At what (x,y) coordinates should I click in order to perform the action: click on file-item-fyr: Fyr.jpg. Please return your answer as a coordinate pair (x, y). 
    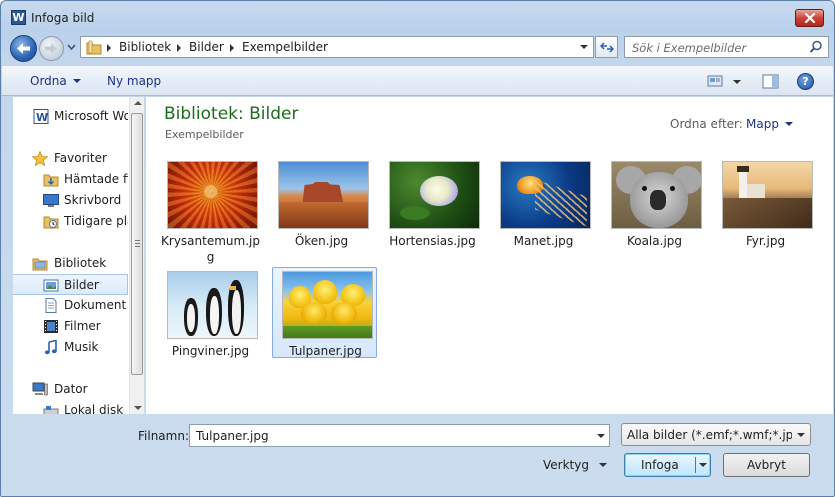
    Looking at the image, I should click on (765, 203).